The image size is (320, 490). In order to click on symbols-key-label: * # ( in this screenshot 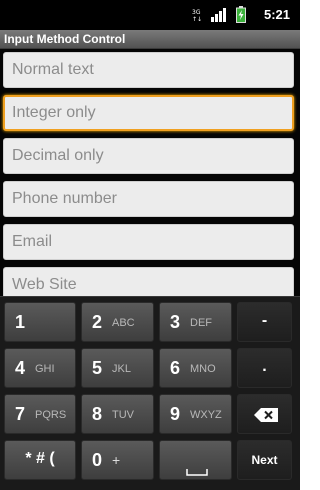, I will do `click(40, 458)`.